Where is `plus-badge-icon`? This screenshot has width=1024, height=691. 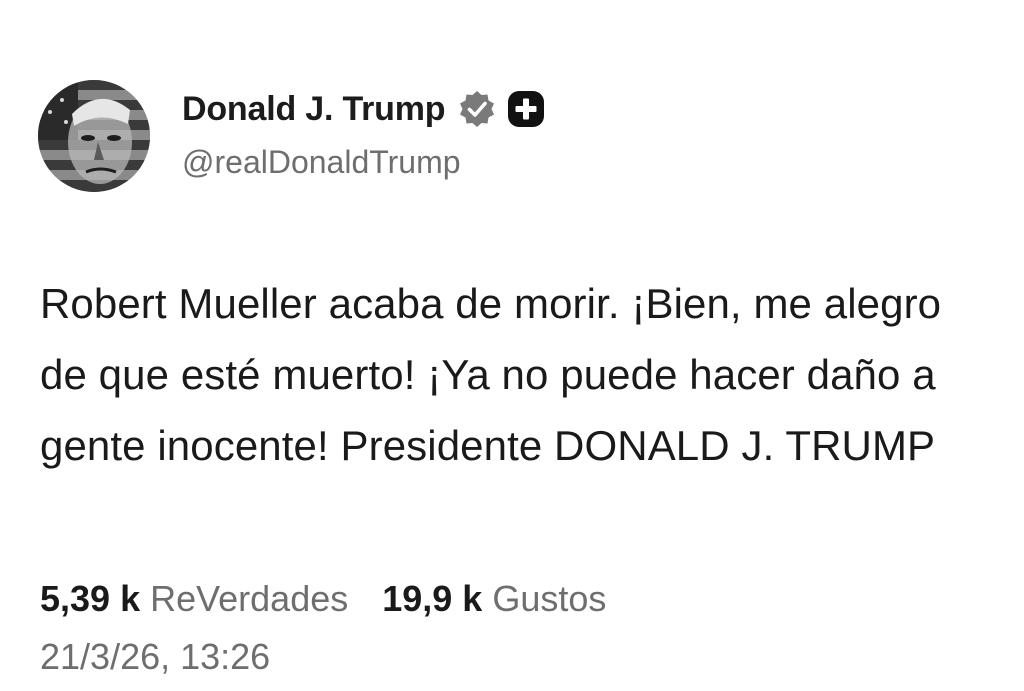 plus-badge-icon is located at coordinates (526, 109).